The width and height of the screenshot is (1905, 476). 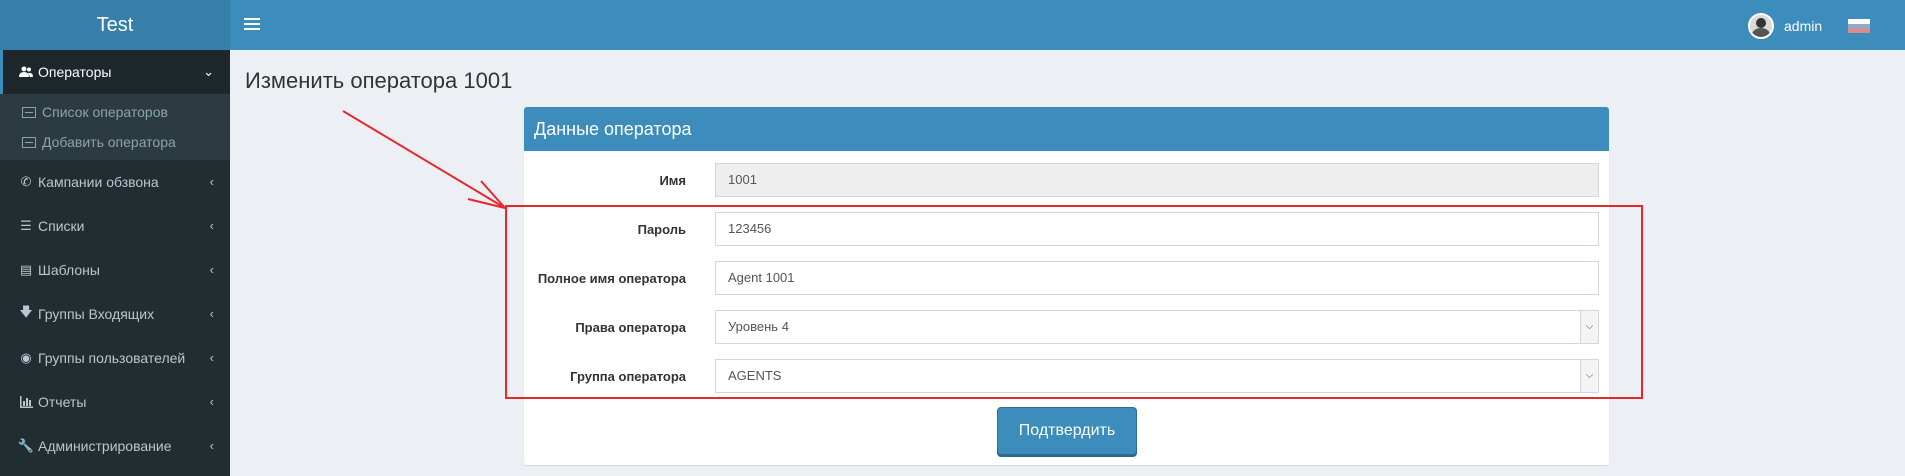 I want to click on sidebar-item-operators: Операторы ⌄, so click(x=115, y=72).